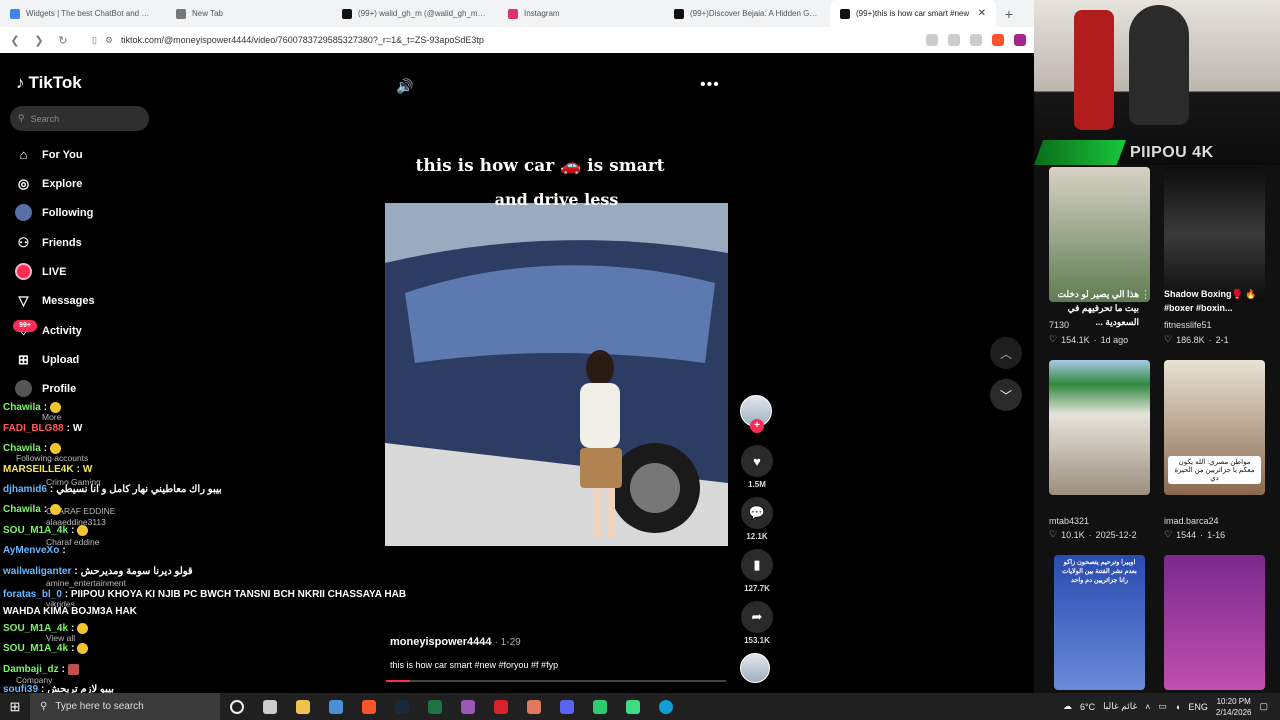 The width and height of the screenshot is (1280, 720). I want to click on nav-item-explore: ◎ Explore, so click(49, 183).